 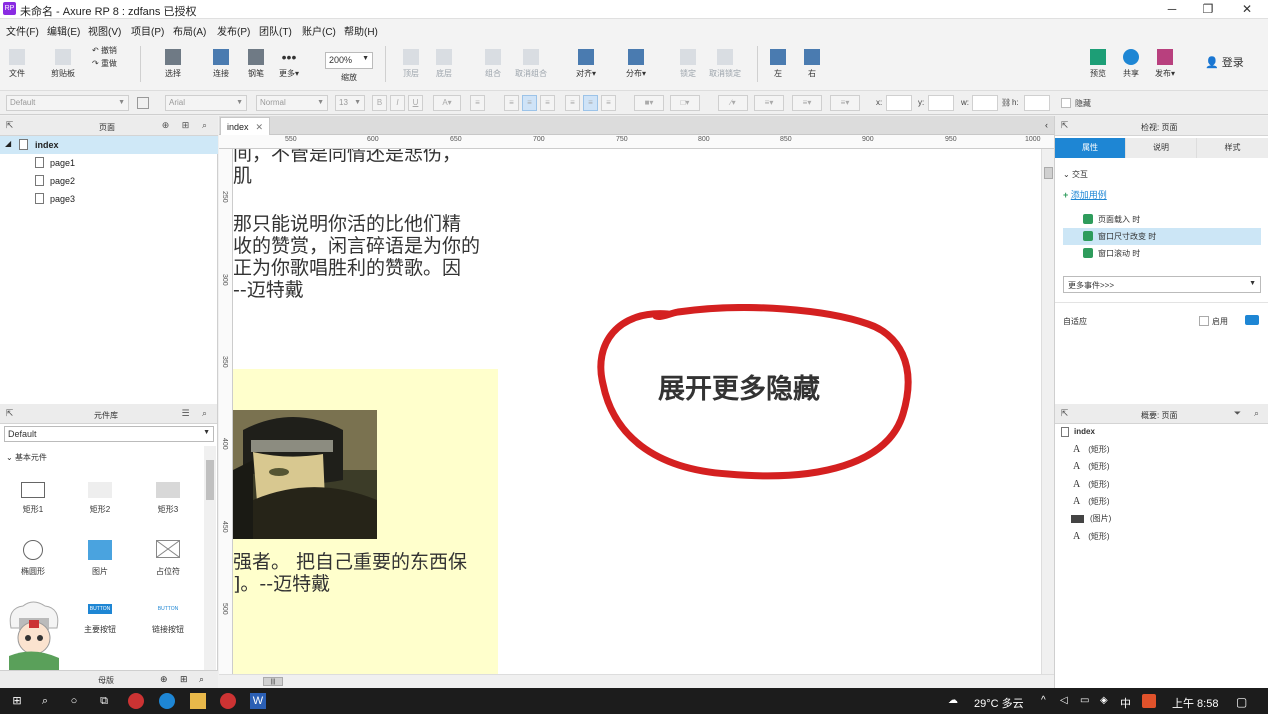 I want to click on more-tools-button: ••• 更多▾, so click(x=289, y=64).